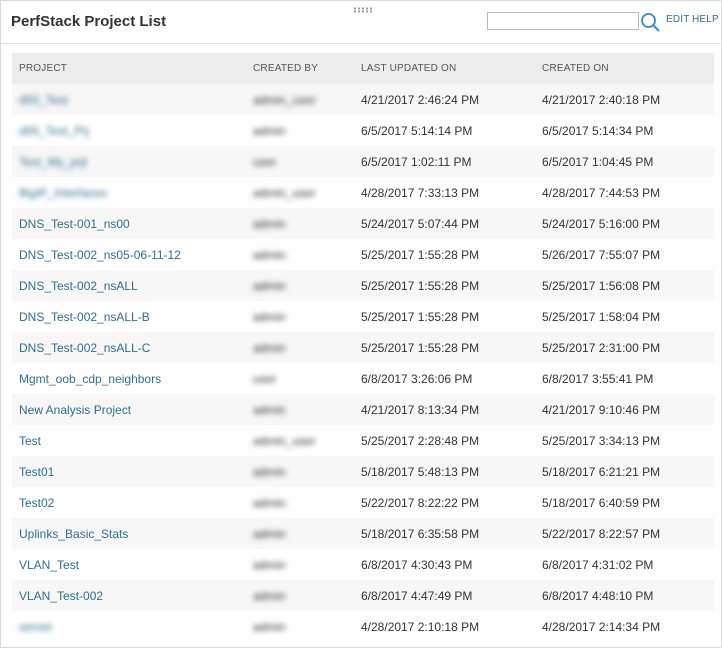 This screenshot has width=722, height=648. I want to click on project-link: VLAN_Test-002, so click(61, 596).